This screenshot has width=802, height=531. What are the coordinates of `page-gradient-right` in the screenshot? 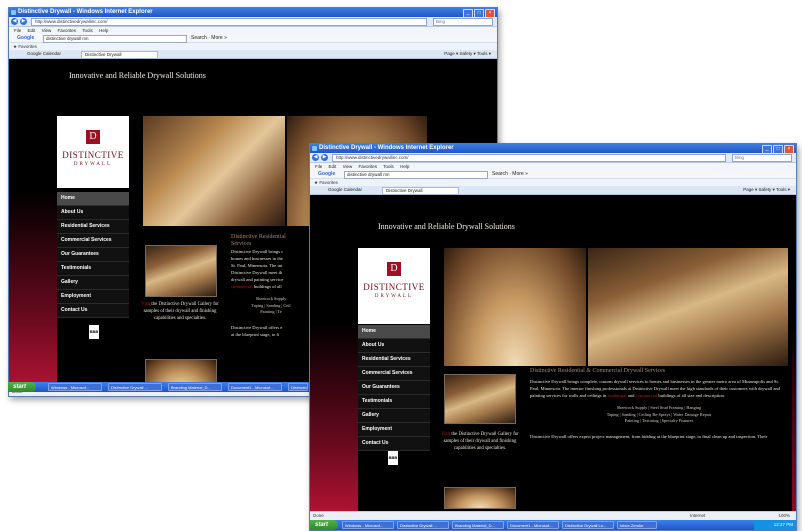 It's located at (794, 353).